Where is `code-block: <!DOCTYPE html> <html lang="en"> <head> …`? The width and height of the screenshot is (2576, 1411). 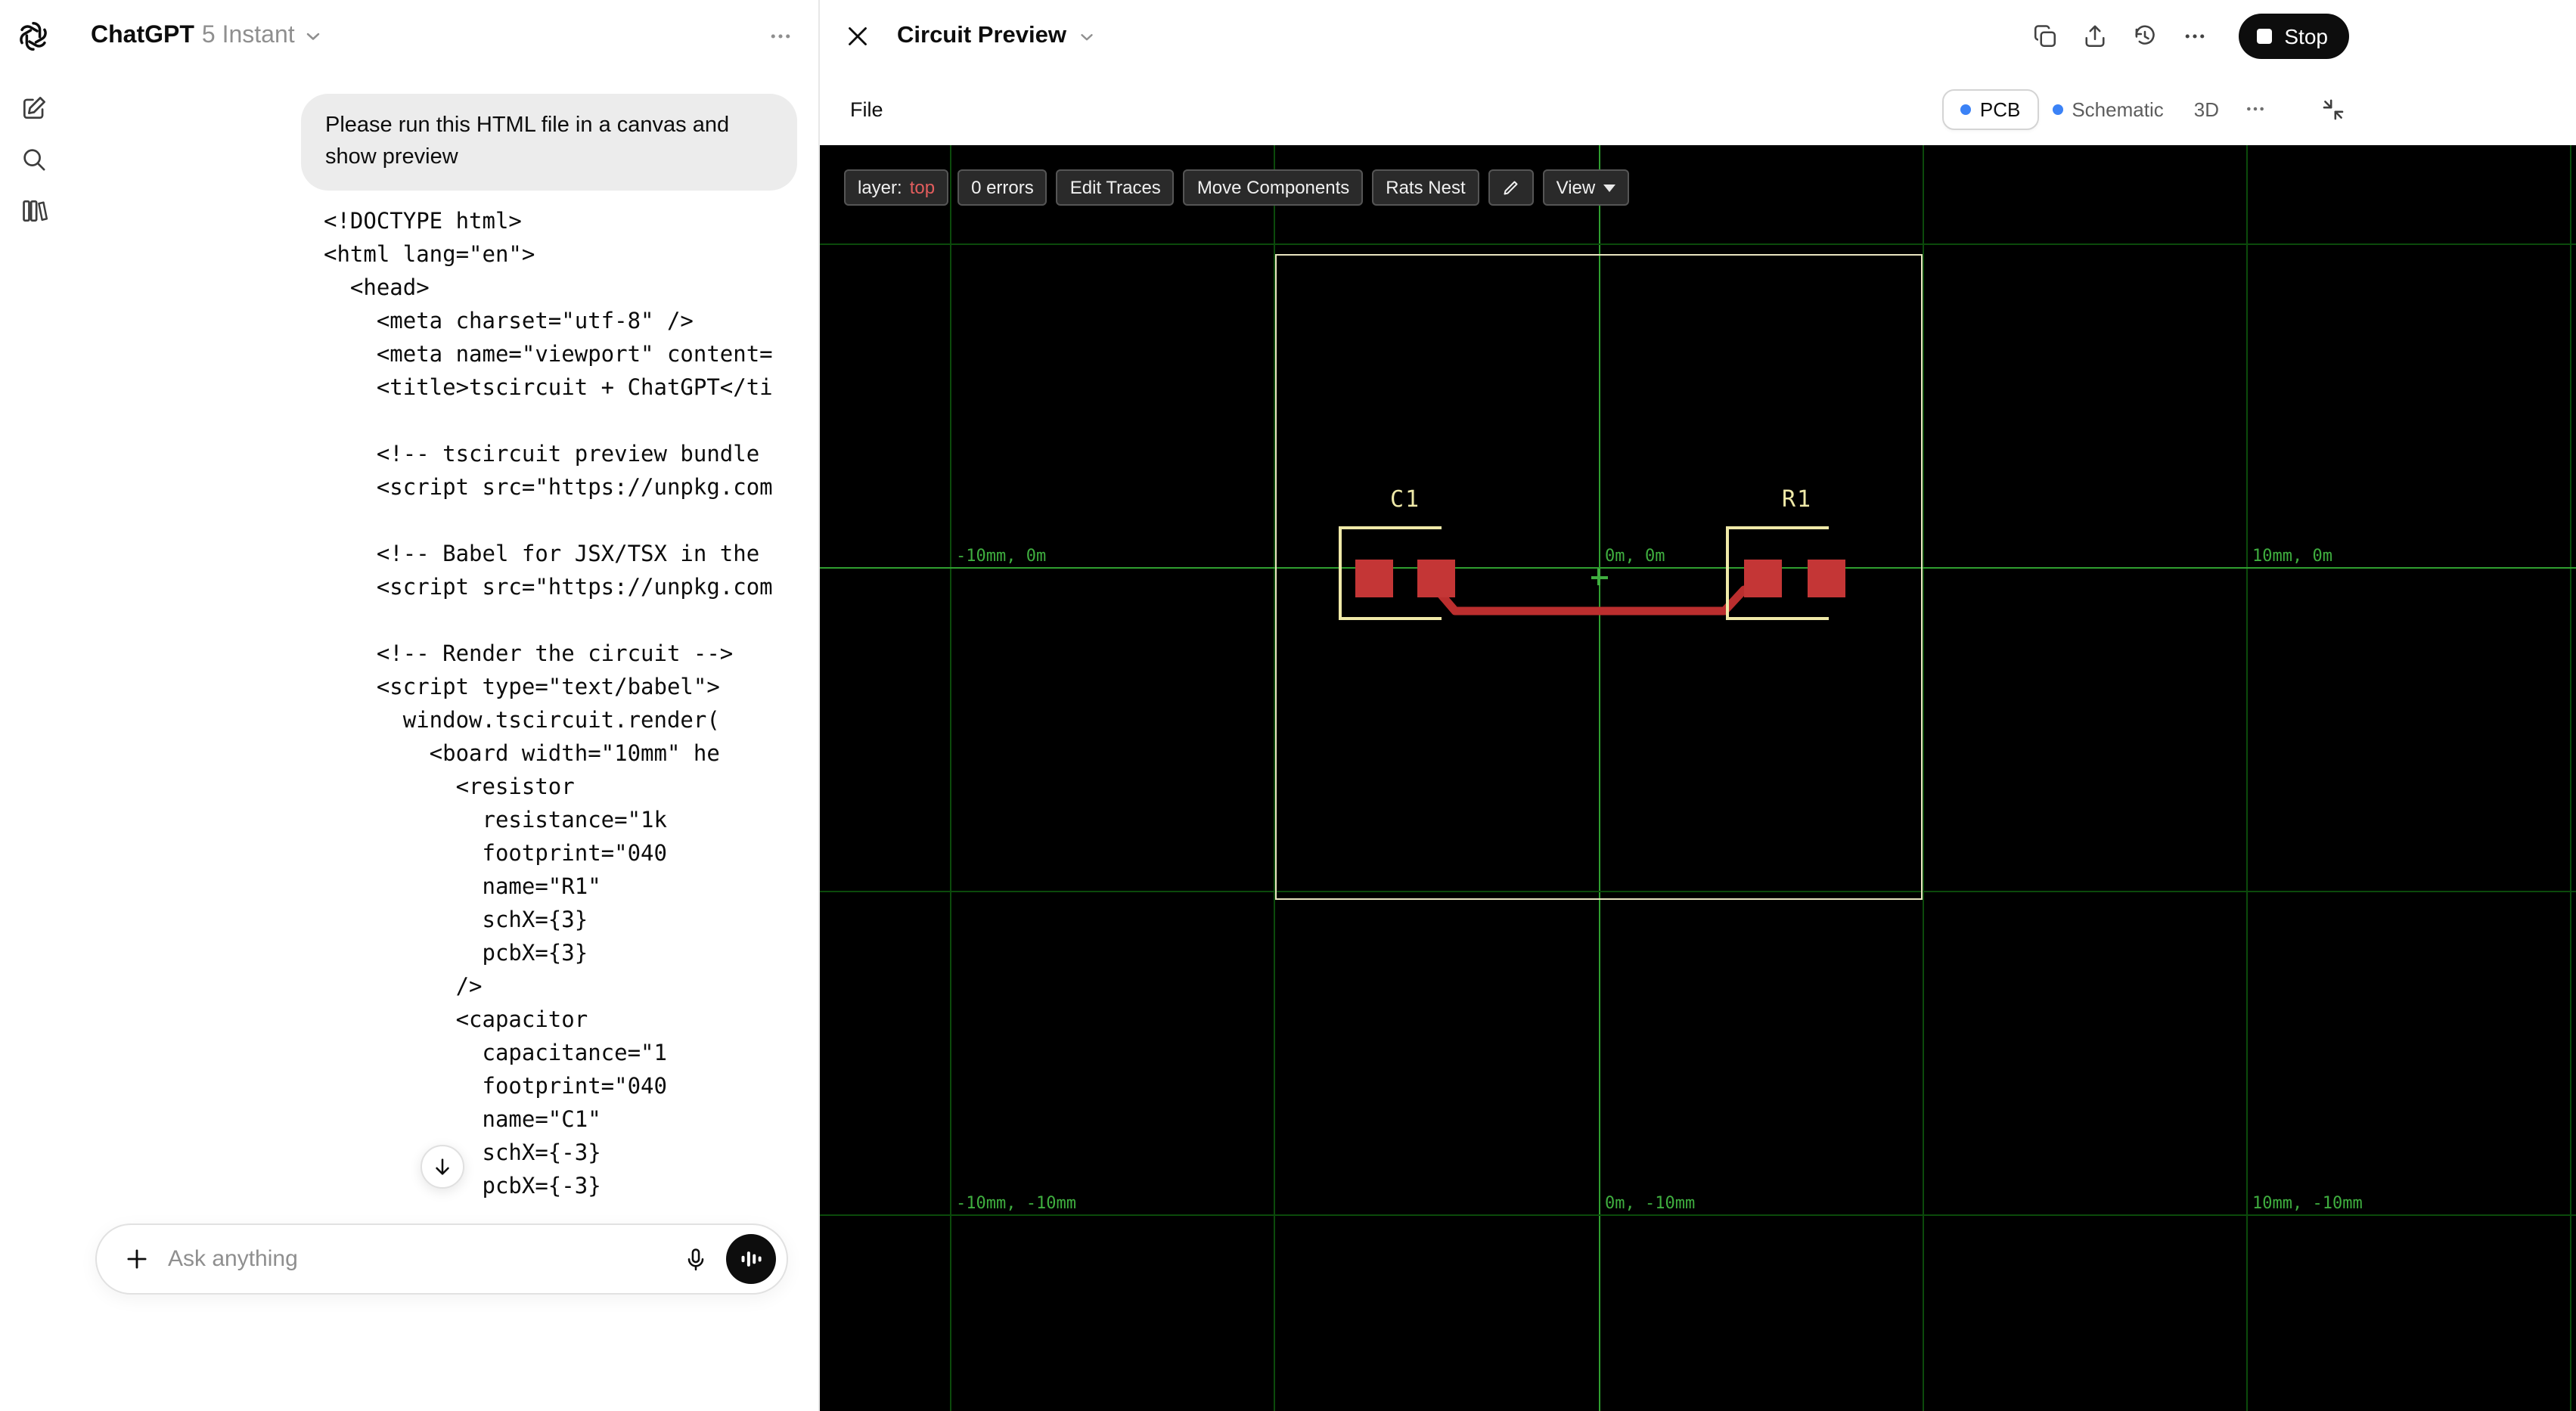 code-block: <!DOCTYPE html> <html lang="en"> <head> … is located at coordinates (548, 704).